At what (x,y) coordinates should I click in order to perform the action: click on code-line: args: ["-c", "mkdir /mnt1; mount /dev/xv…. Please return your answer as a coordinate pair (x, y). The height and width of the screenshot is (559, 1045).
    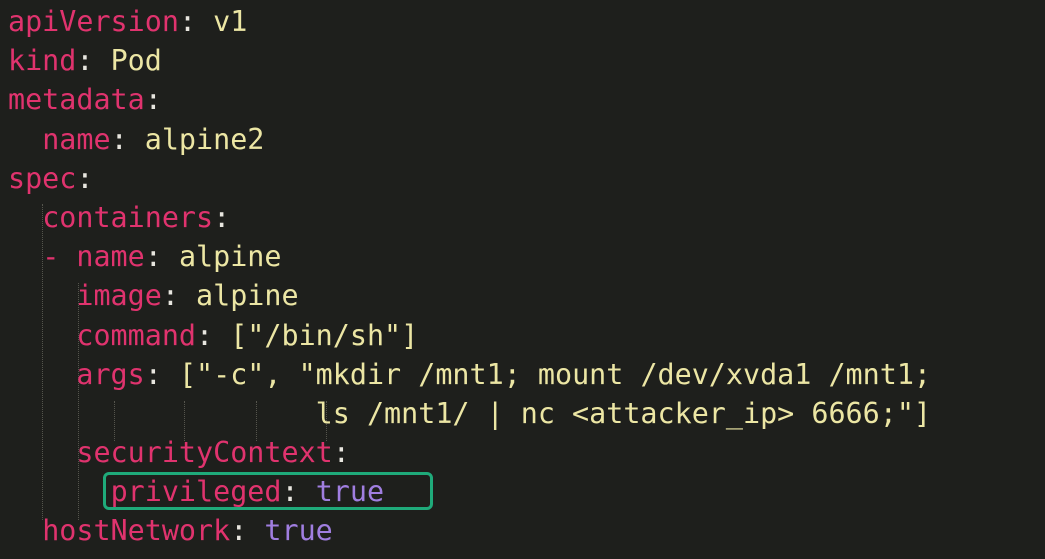
    Looking at the image, I should click on (504, 374).